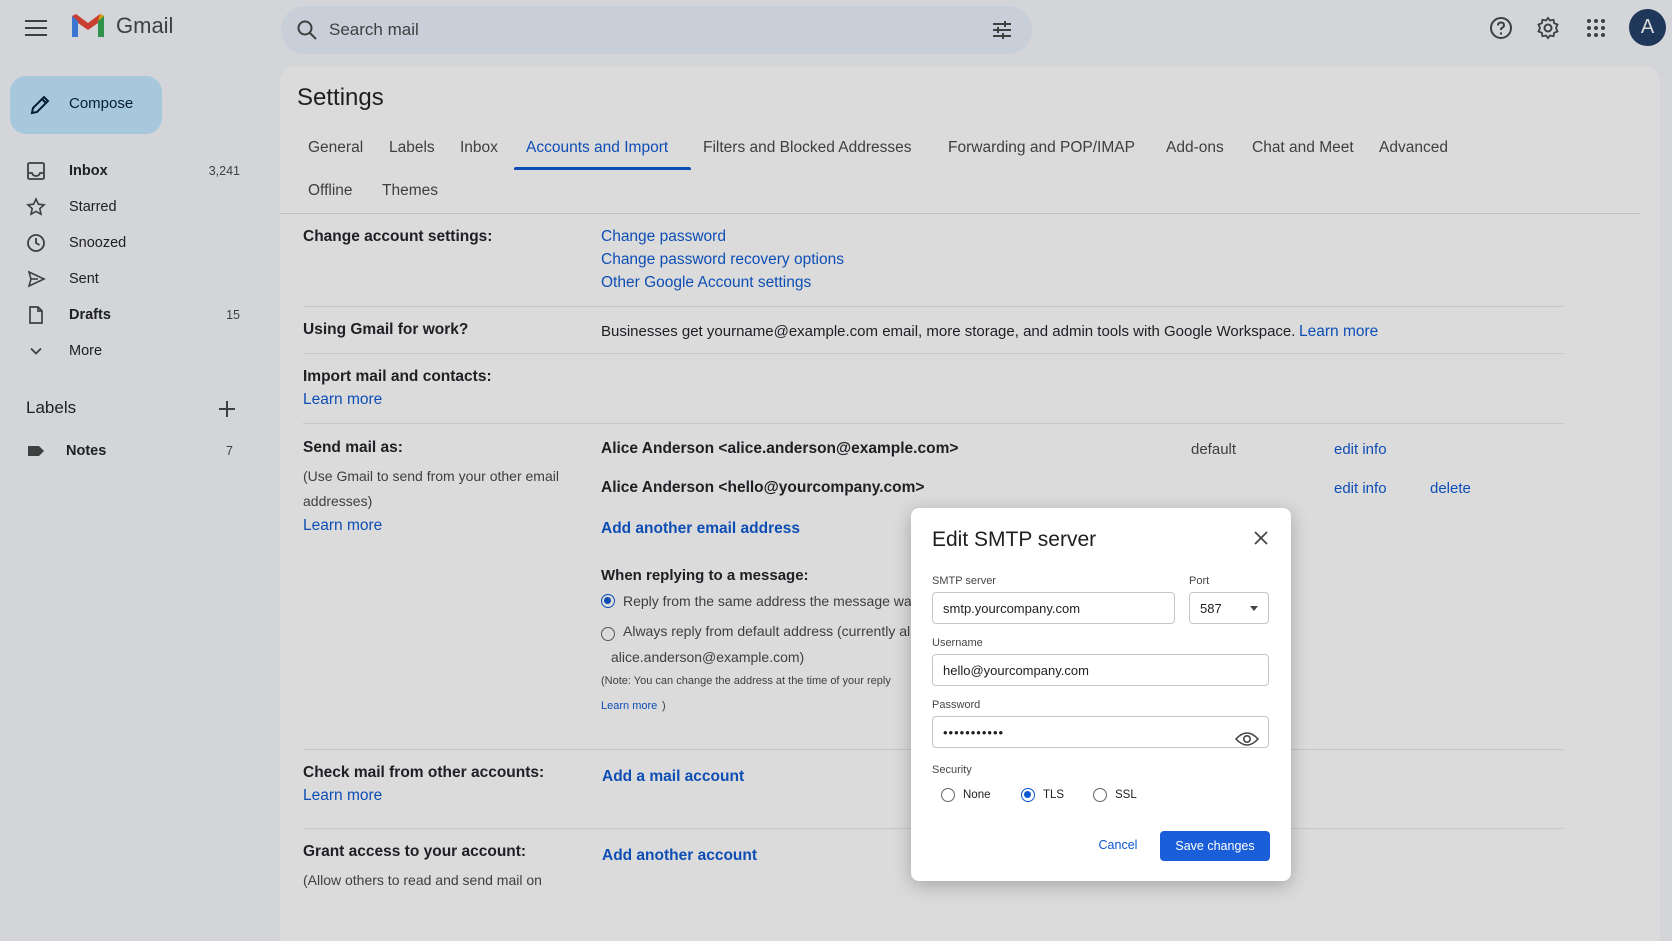 Image resolution: width=1672 pixels, height=941 pixels. Describe the element at coordinates (1229, 608) in the screenshot. I see `port-select: 587` at that location.